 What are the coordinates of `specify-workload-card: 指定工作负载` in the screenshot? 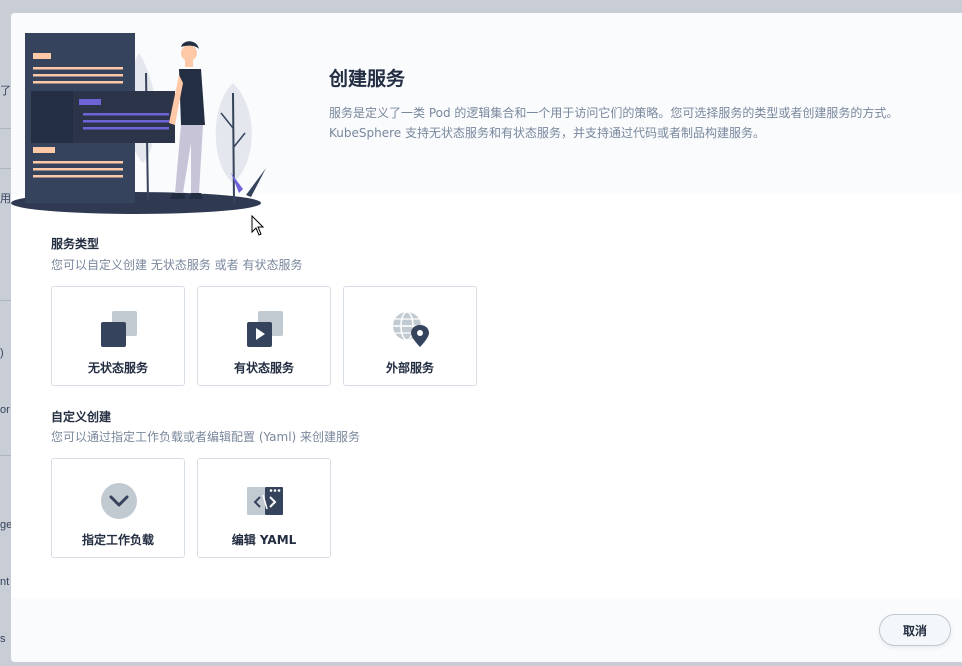 It's located at (118, 508).